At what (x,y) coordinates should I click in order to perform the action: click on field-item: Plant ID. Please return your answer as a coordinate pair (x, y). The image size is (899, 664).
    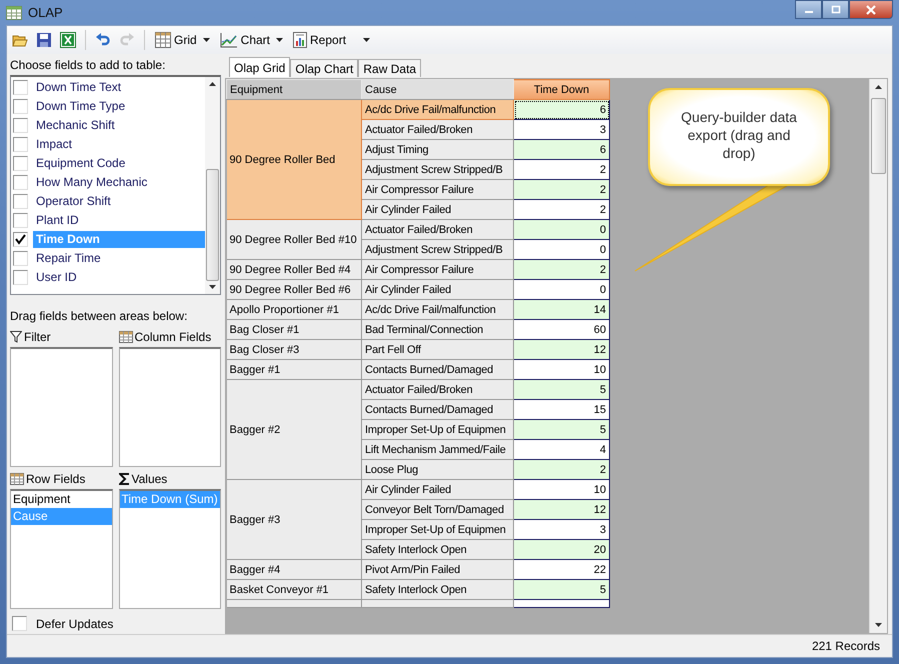
    Looking at the image, I should click on (119, 220).